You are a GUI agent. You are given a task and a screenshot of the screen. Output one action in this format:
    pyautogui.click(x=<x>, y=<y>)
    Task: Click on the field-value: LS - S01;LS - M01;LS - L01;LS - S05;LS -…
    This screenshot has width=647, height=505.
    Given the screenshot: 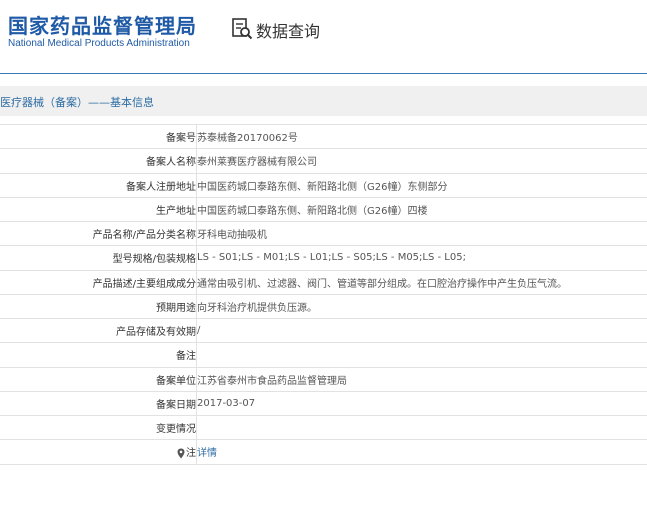 What is the action you would take?
    pyautogui.click(x=331, y=258)
    